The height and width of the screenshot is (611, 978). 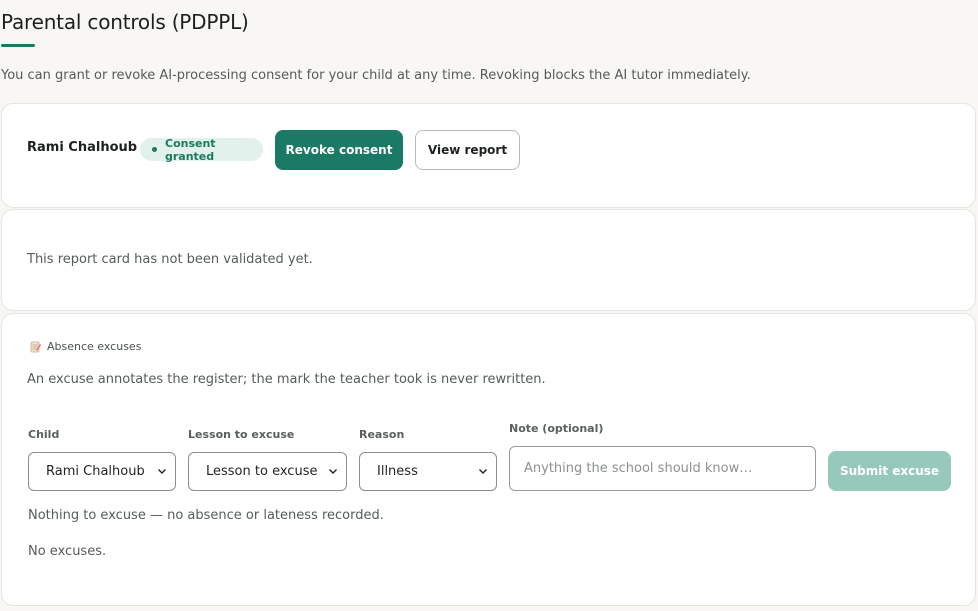 I want to click on no-excuses-message: No excuses., so click(x=67, y=551).